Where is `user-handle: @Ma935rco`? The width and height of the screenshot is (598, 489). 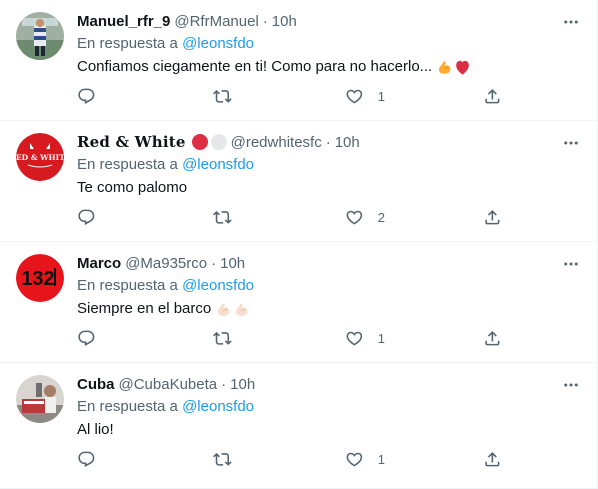 user-handle: @Ma935rco is located at coordinates (166, 263).